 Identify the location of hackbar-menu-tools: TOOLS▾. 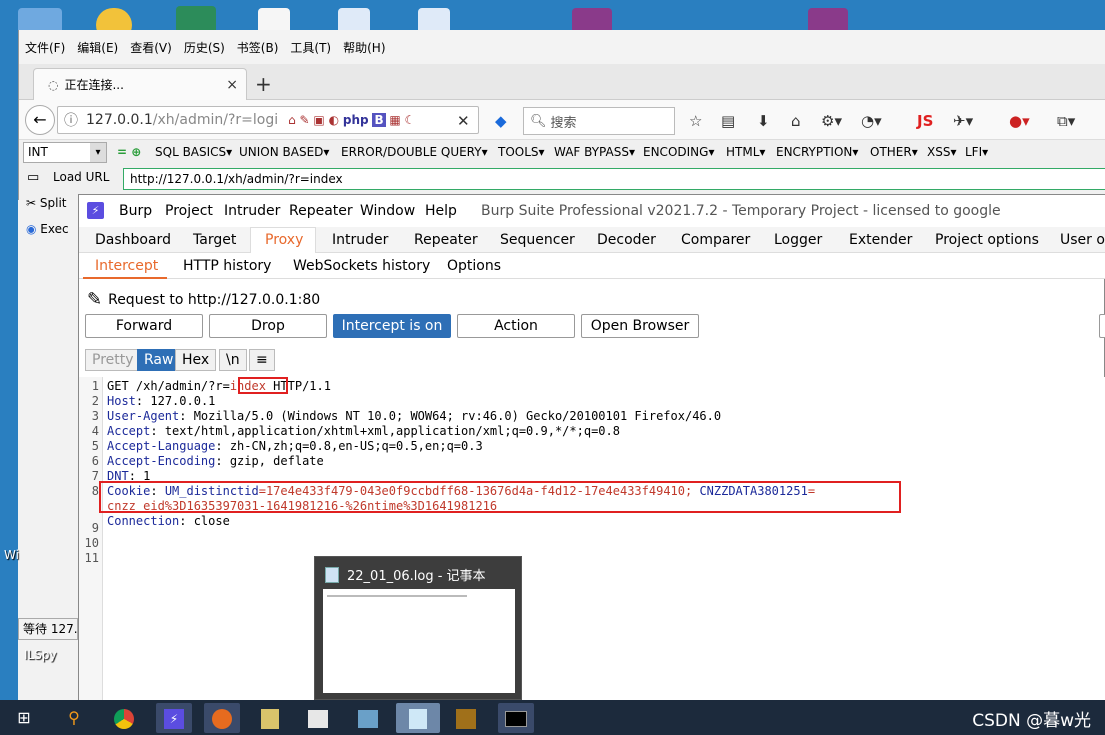
(521, 152).